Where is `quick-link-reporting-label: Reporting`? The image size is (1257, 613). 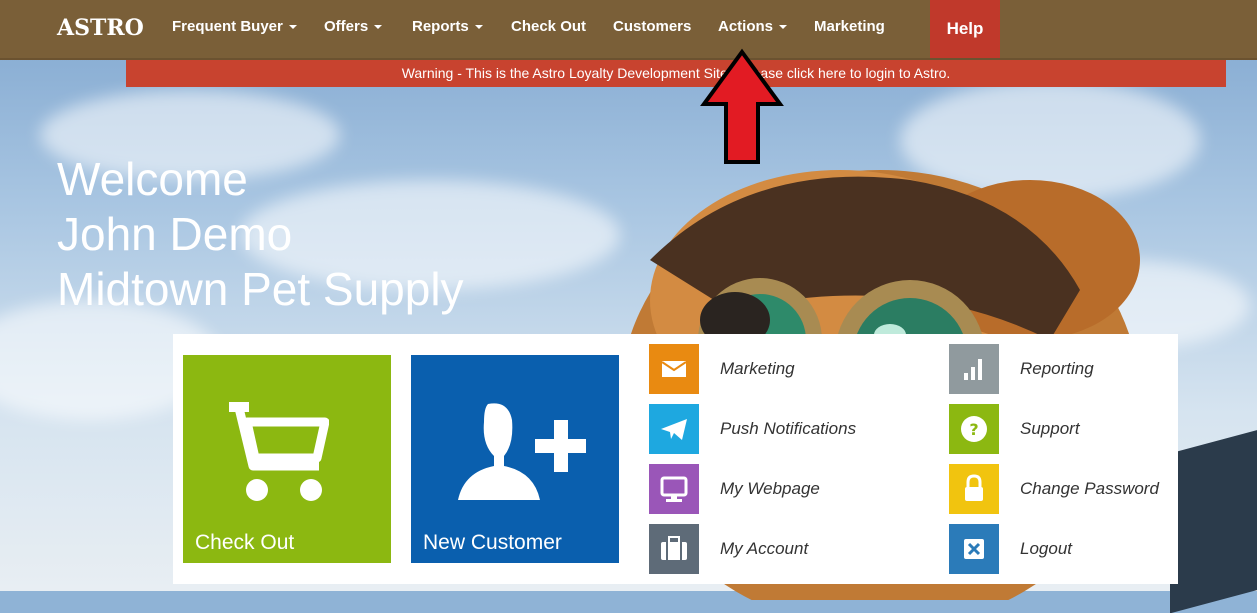 quick-link-reporting-label: Reporting is located at coordinates (1057, 368).